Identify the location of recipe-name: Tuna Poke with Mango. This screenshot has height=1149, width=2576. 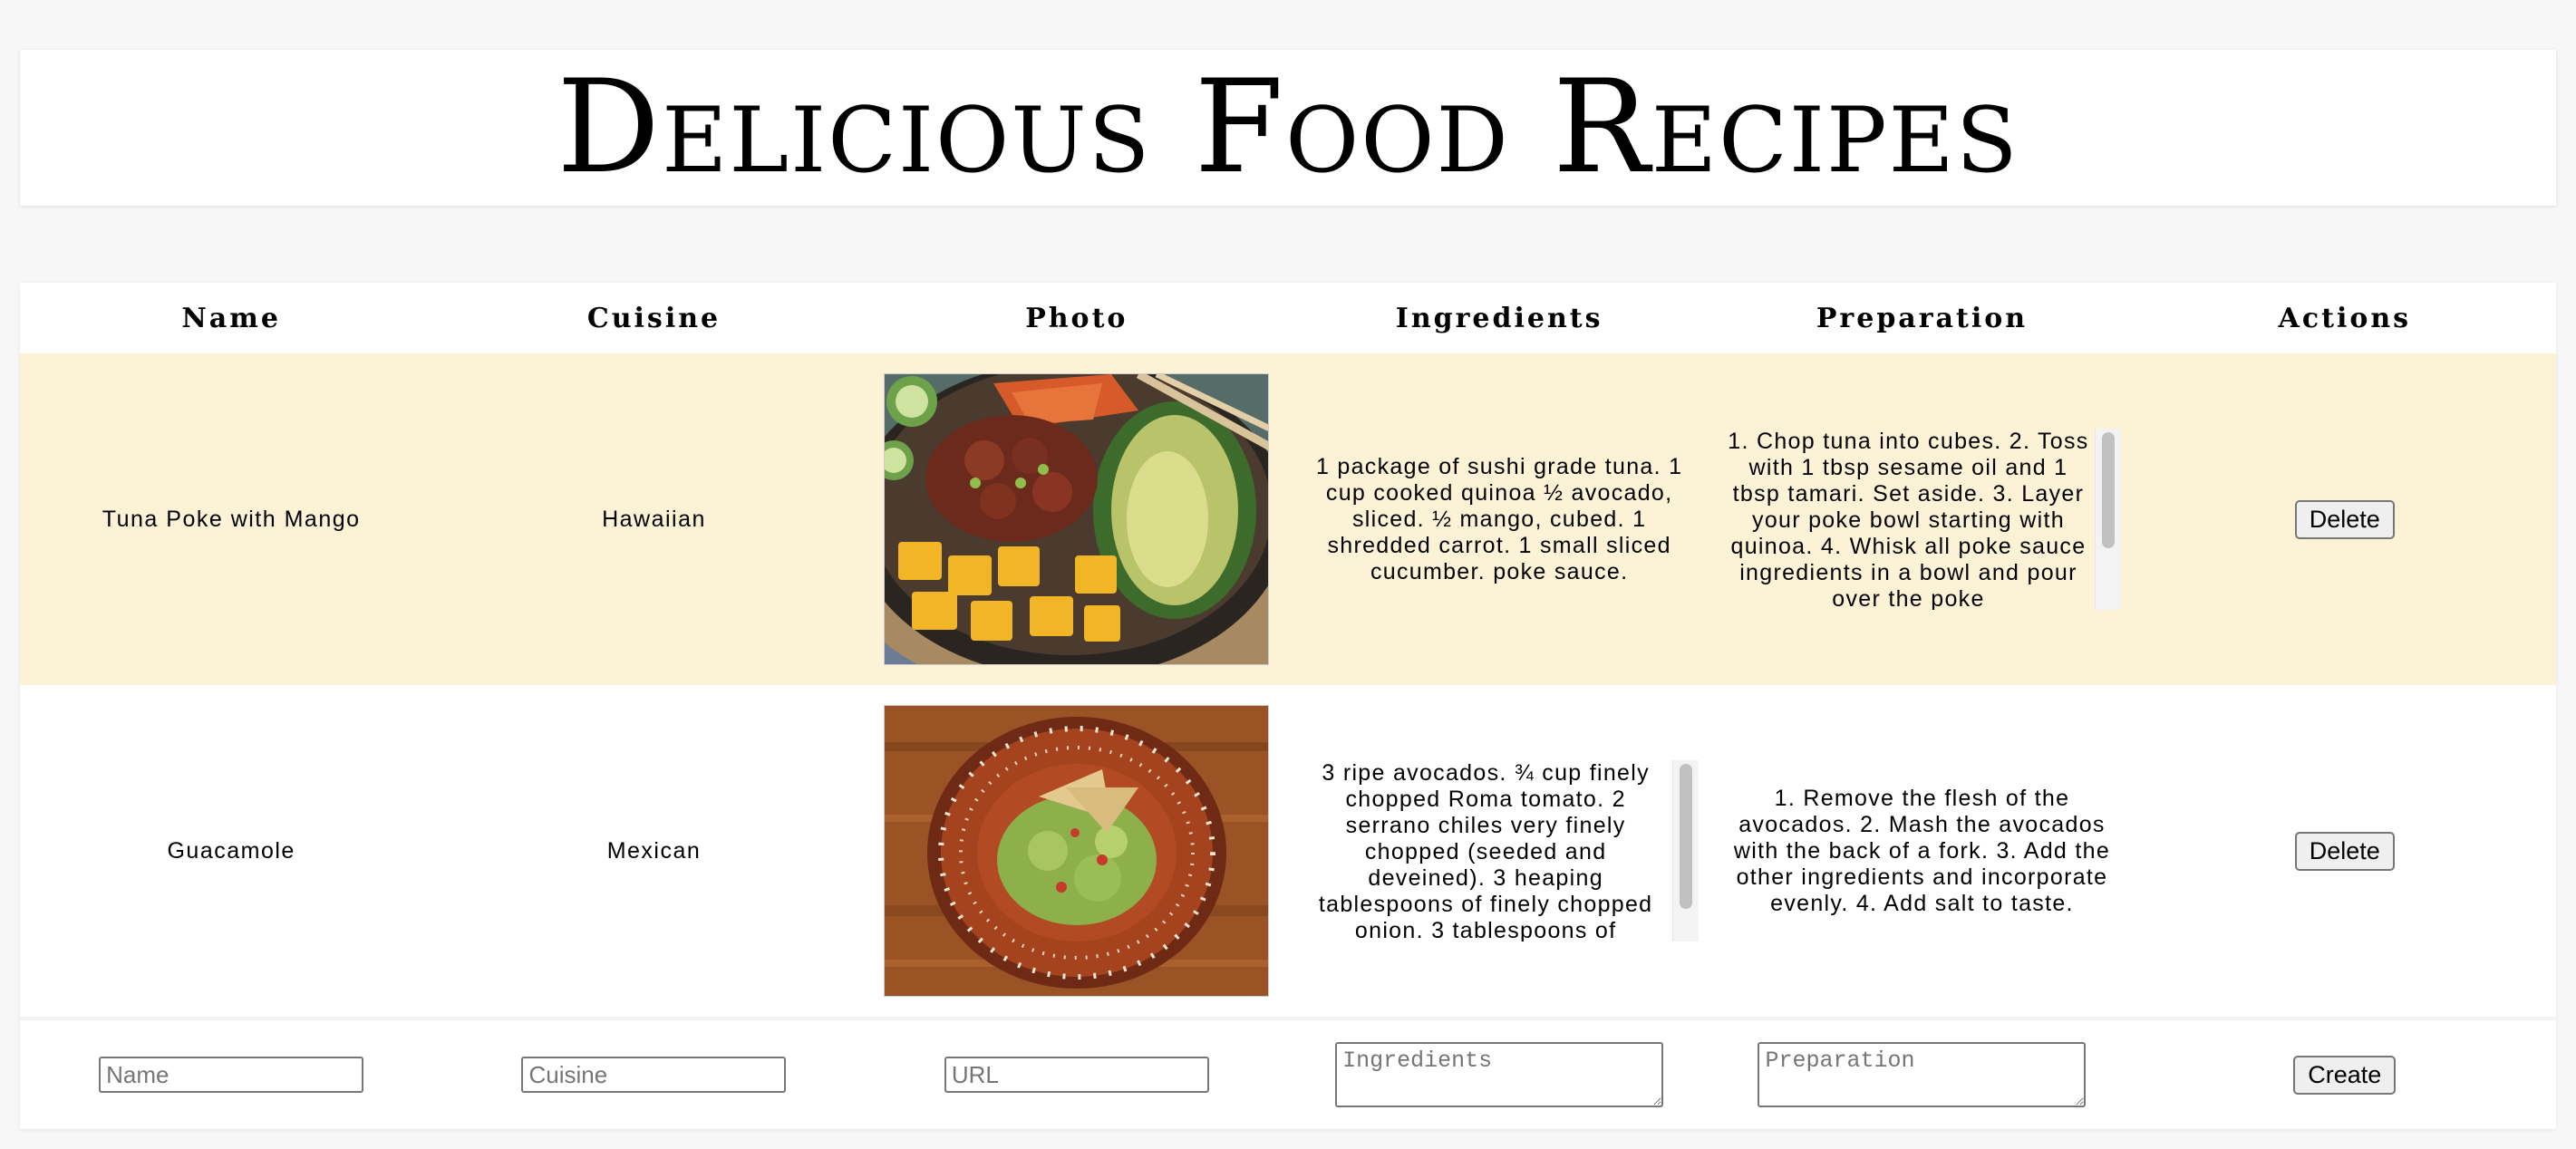
(231, 519).